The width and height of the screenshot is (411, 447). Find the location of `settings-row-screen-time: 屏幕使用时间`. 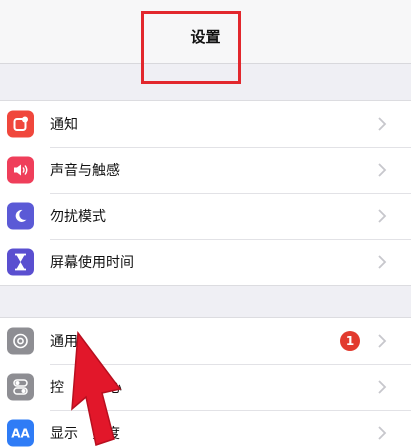

settings-row-screen-time: 屏幕使用时间 is located at coordinates (205, 262).